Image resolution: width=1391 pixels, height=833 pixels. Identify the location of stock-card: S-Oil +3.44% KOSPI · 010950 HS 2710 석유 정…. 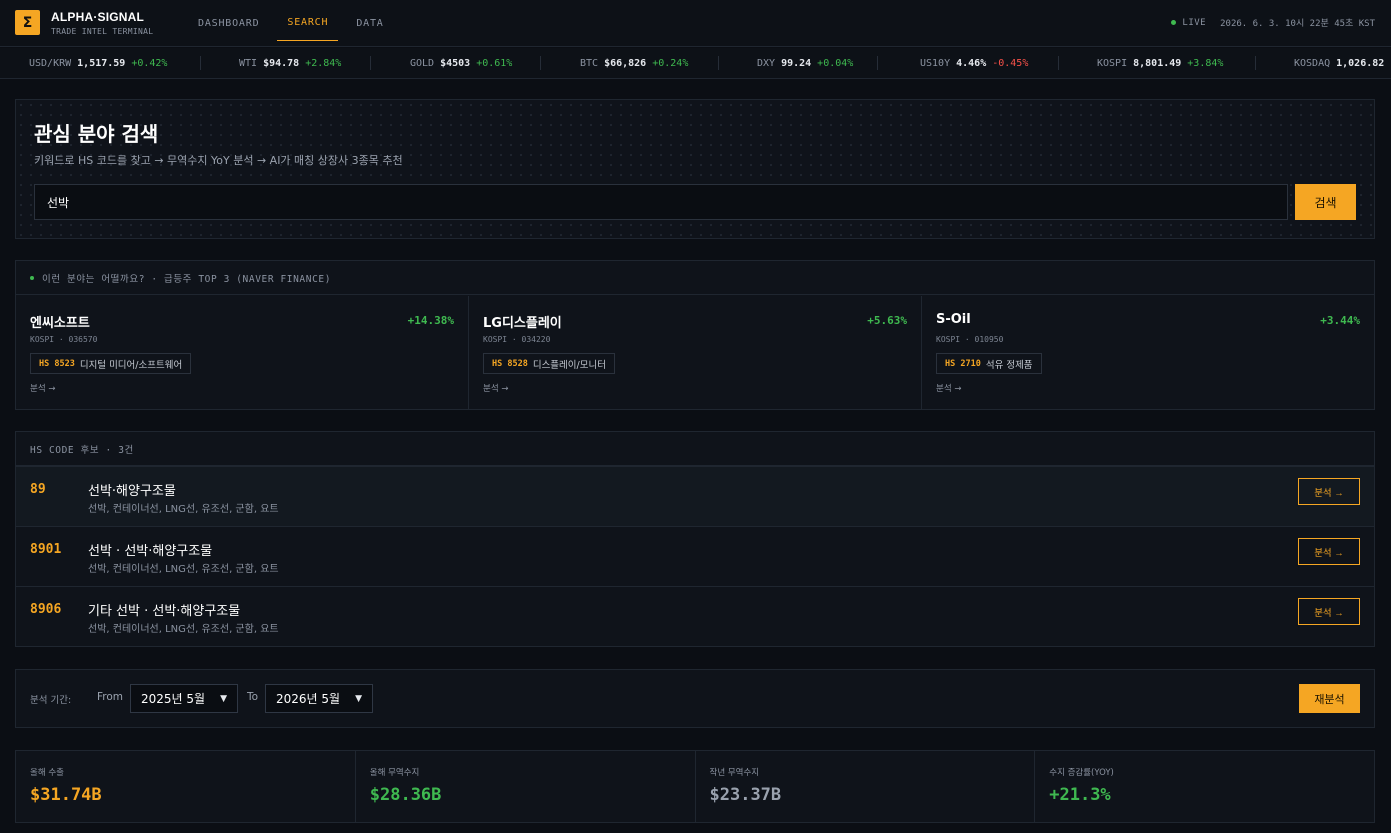
(1148, 353).